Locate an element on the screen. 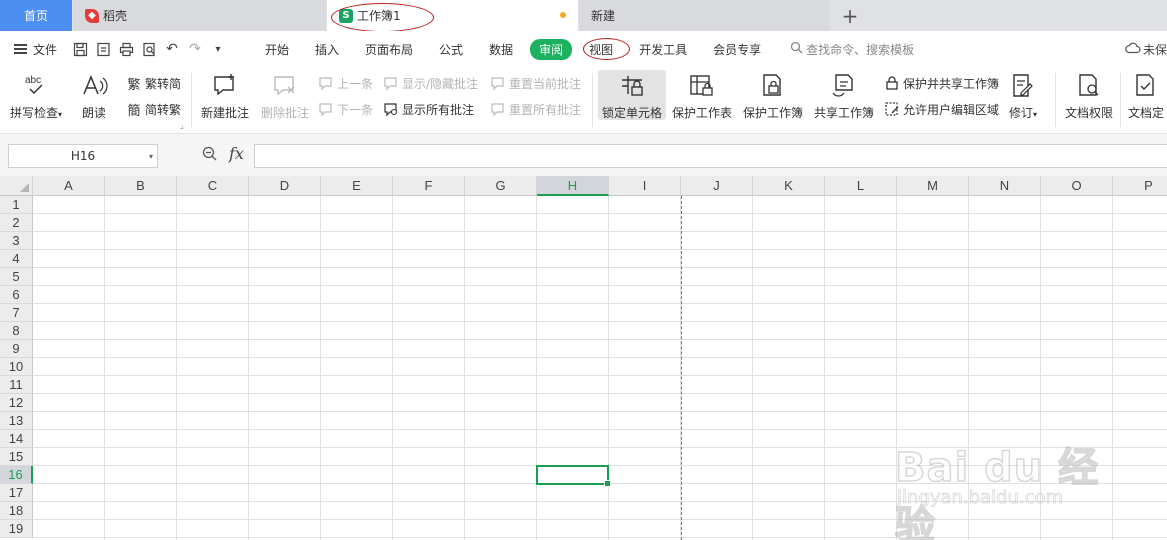 The image size is (1167, 540). export-pdf-icon is located at coordinates (103, 49).